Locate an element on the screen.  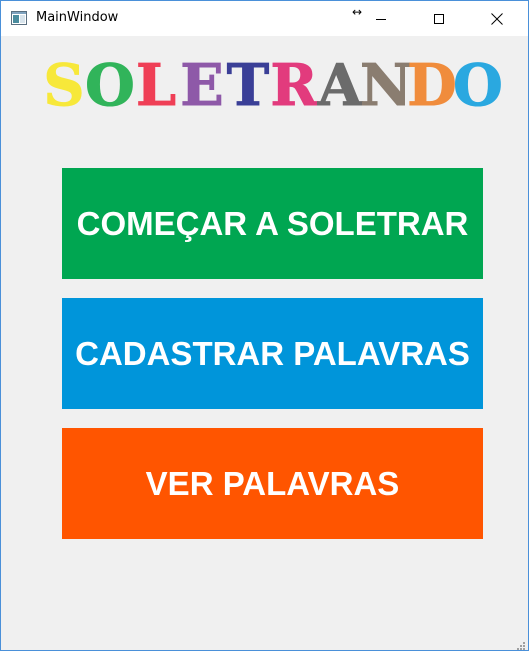
window-app-icon is located at coordinates (19, 18).